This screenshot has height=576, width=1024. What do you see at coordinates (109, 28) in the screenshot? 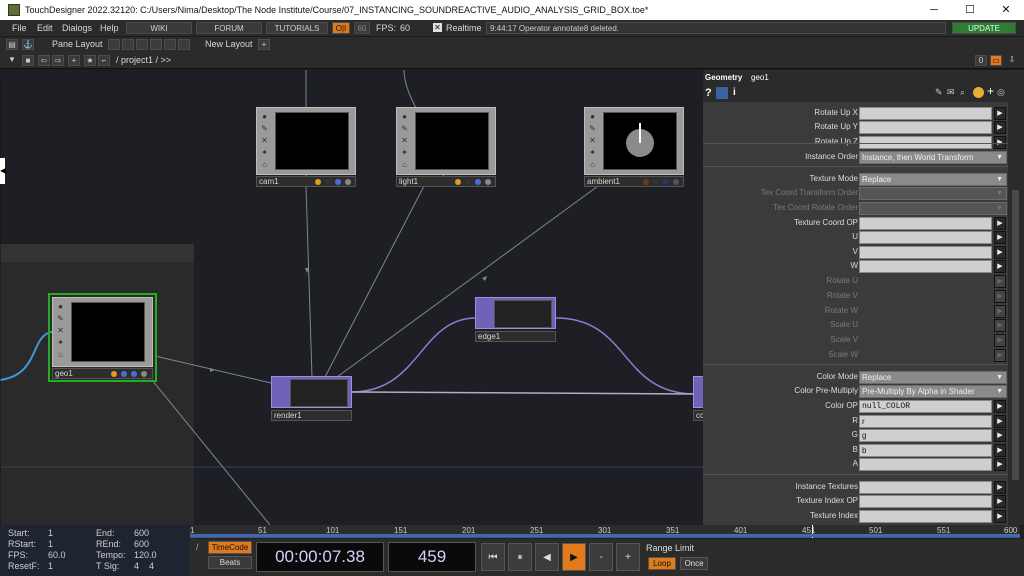
I see `menu-help: Help` at bounding box center [109, 28].